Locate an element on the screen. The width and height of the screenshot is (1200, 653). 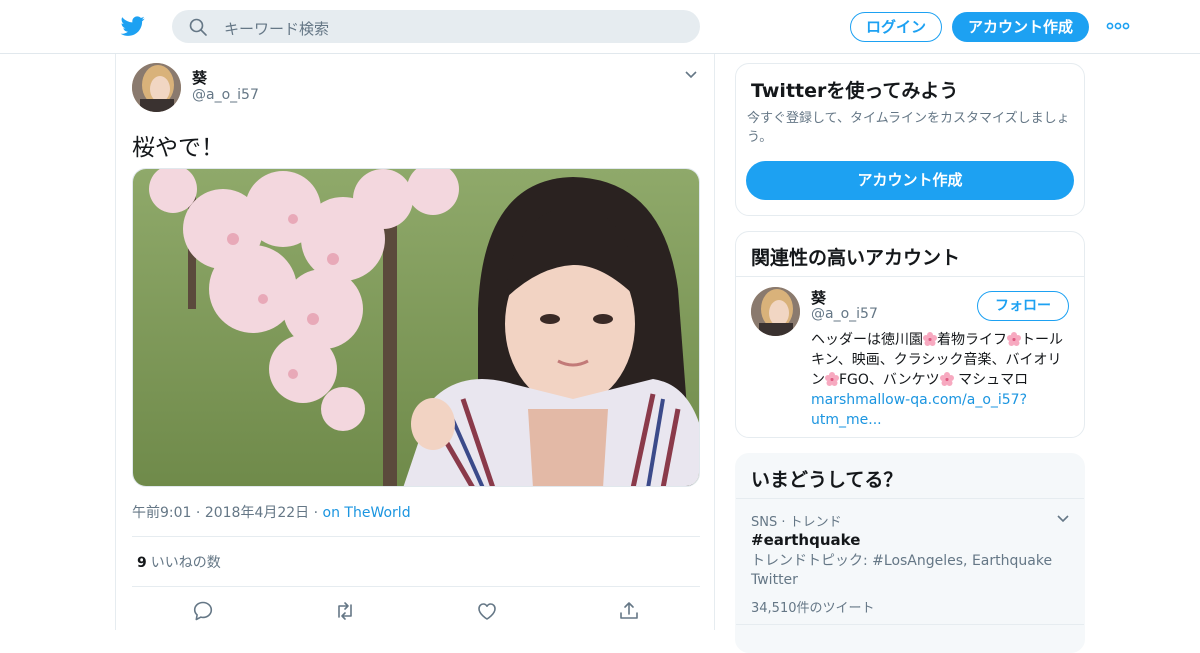
follow-button: フォロー is located at coordinates (1023, 306).